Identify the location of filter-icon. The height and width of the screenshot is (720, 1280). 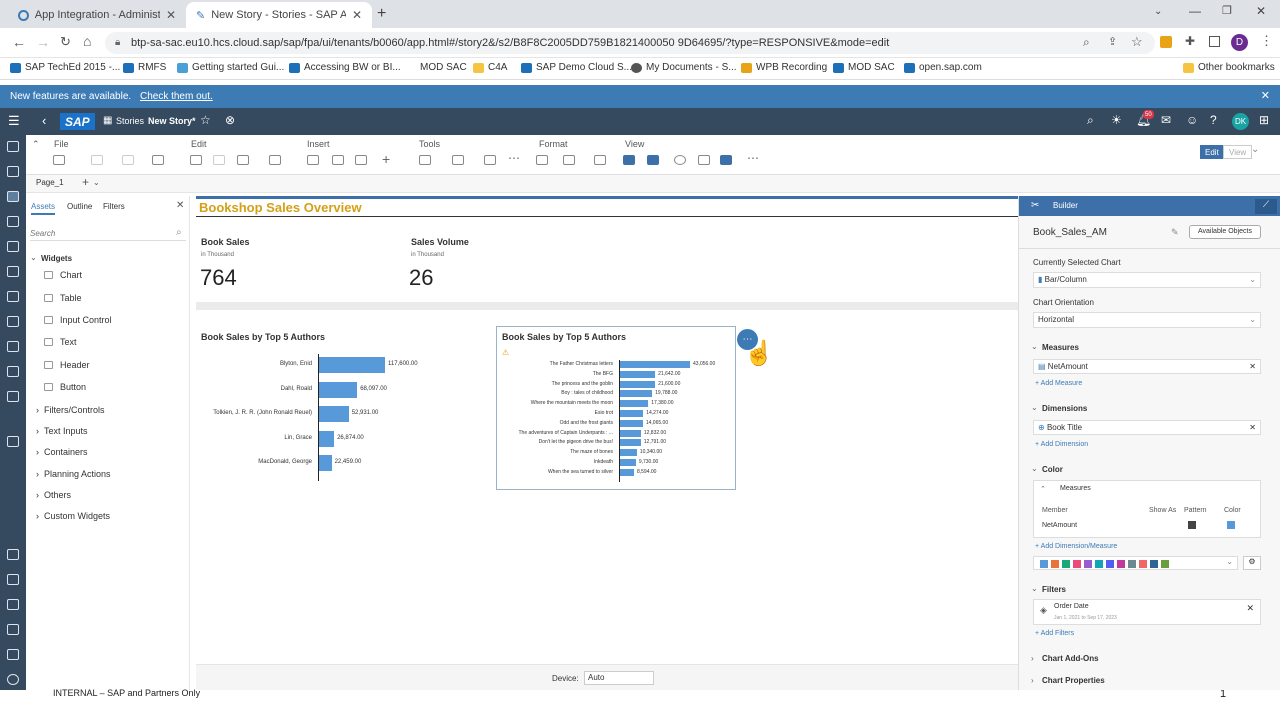
(704, 160).